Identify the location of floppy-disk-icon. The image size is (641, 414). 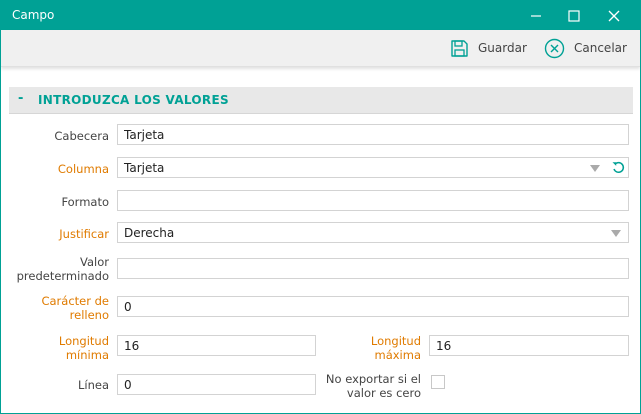
(459, 48).